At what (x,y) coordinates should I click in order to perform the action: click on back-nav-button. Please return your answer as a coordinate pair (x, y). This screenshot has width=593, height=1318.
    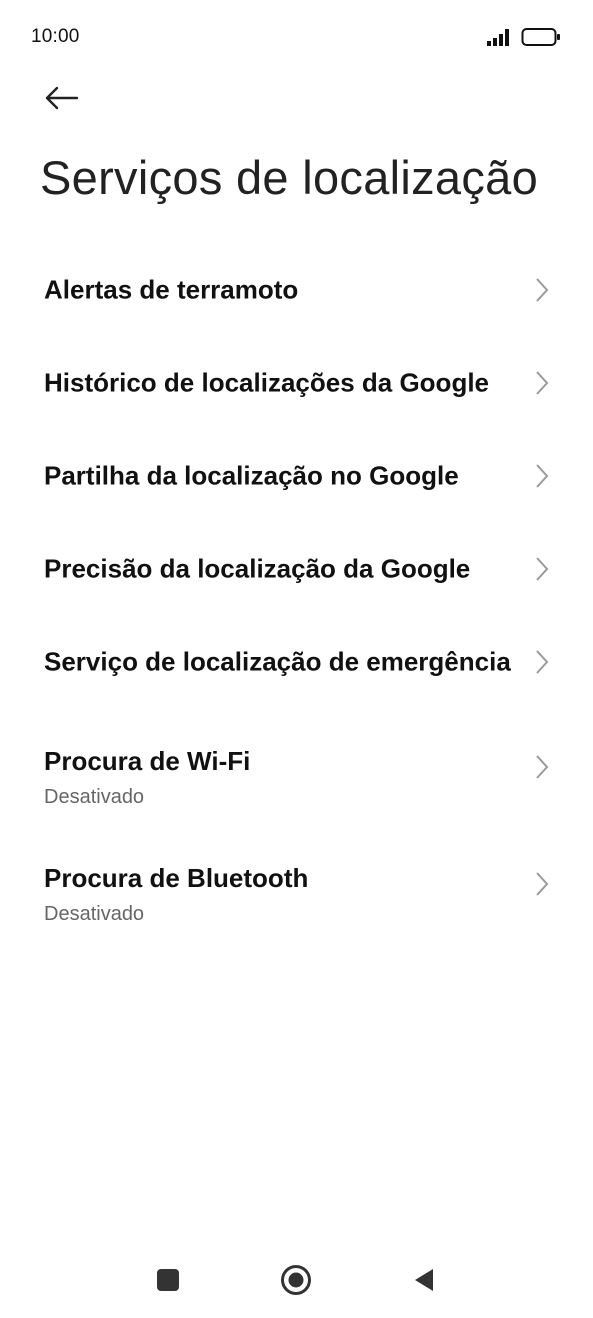
    Looking at the image, I should click on (424, 1280).